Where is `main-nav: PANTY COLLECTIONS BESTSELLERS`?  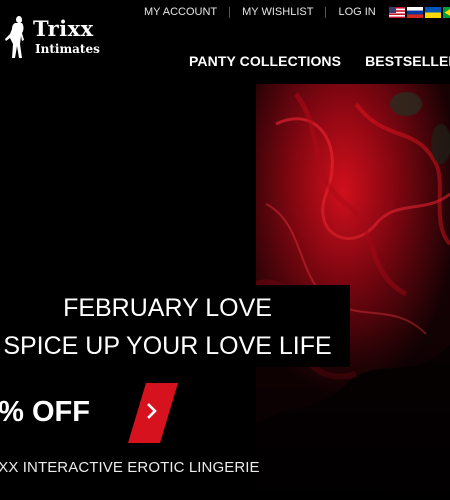
main-nav: PANTY COLLECTIONS BESTSELLERS is located at coordinates (319, 61).